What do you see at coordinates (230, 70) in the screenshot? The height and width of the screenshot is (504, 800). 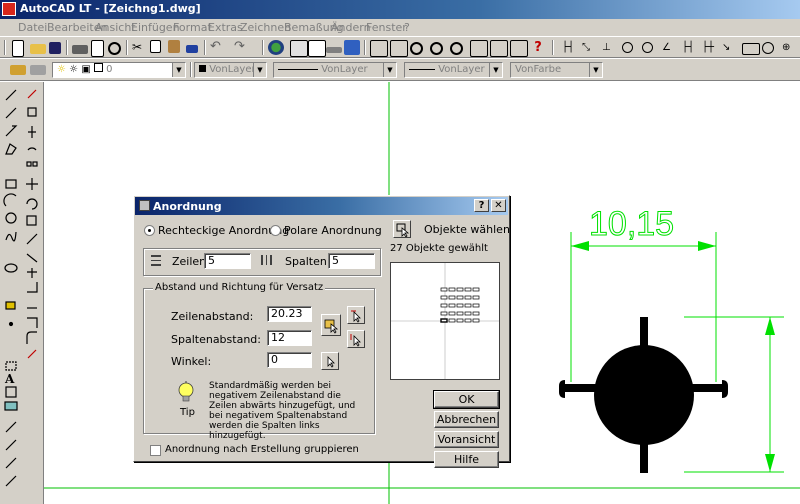 I see `color-combo: VonLayer ▼` at bounding box center [230, 70].